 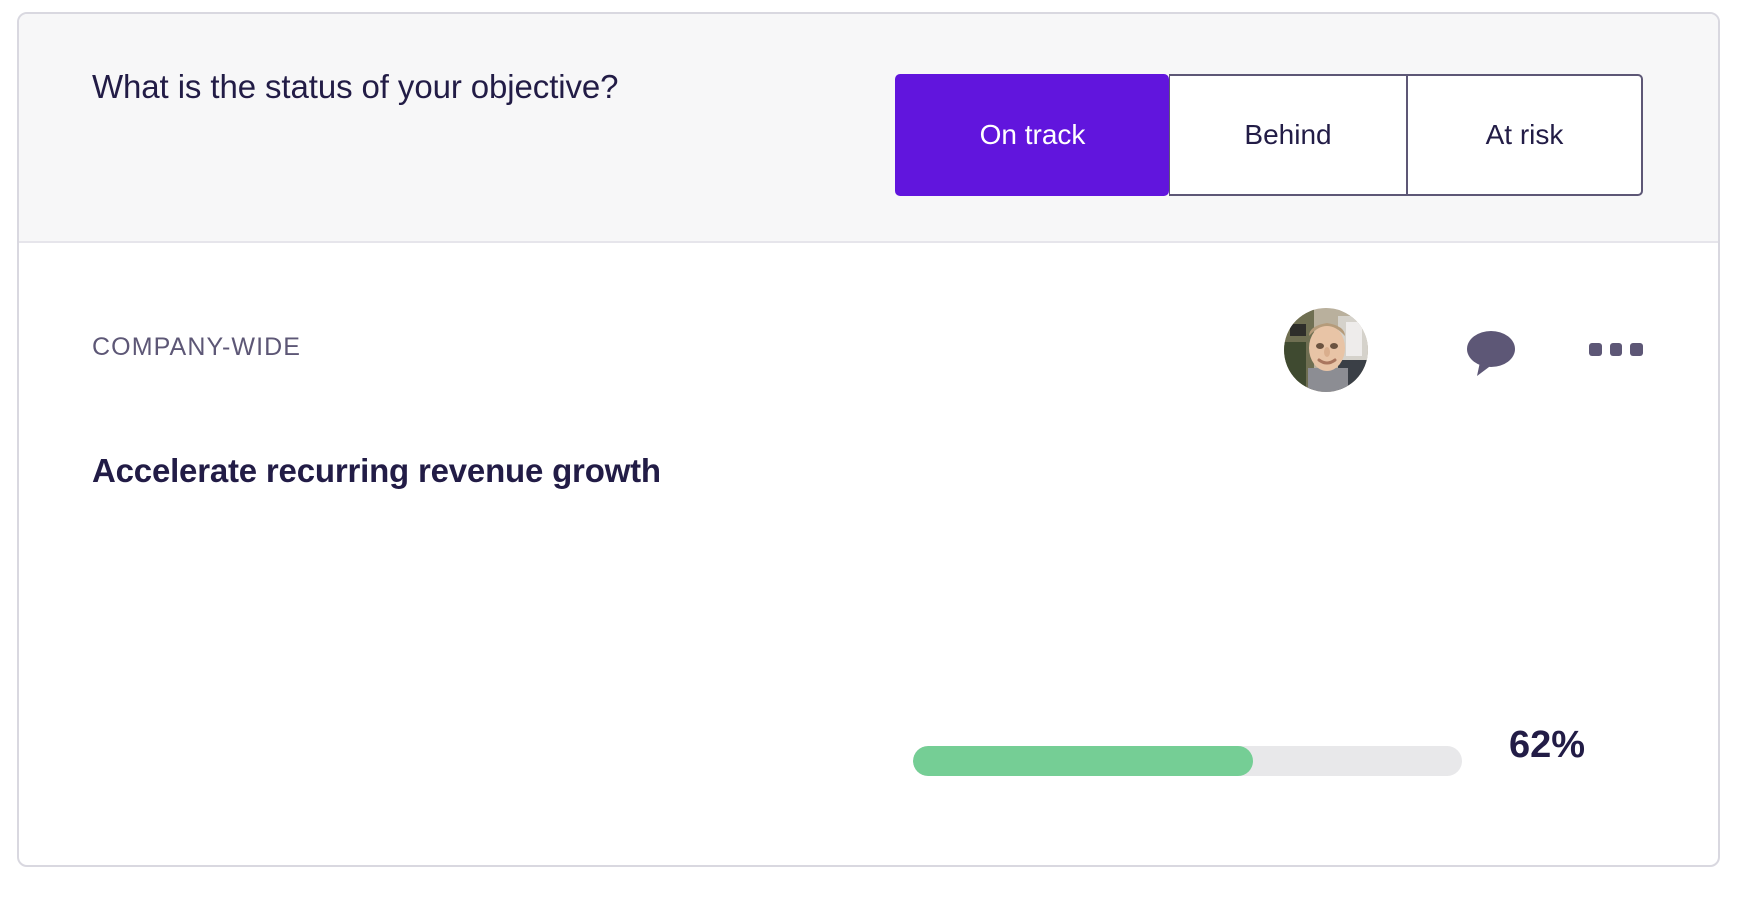 I want to click on more-options-icon, so click(x=1616, y=349).